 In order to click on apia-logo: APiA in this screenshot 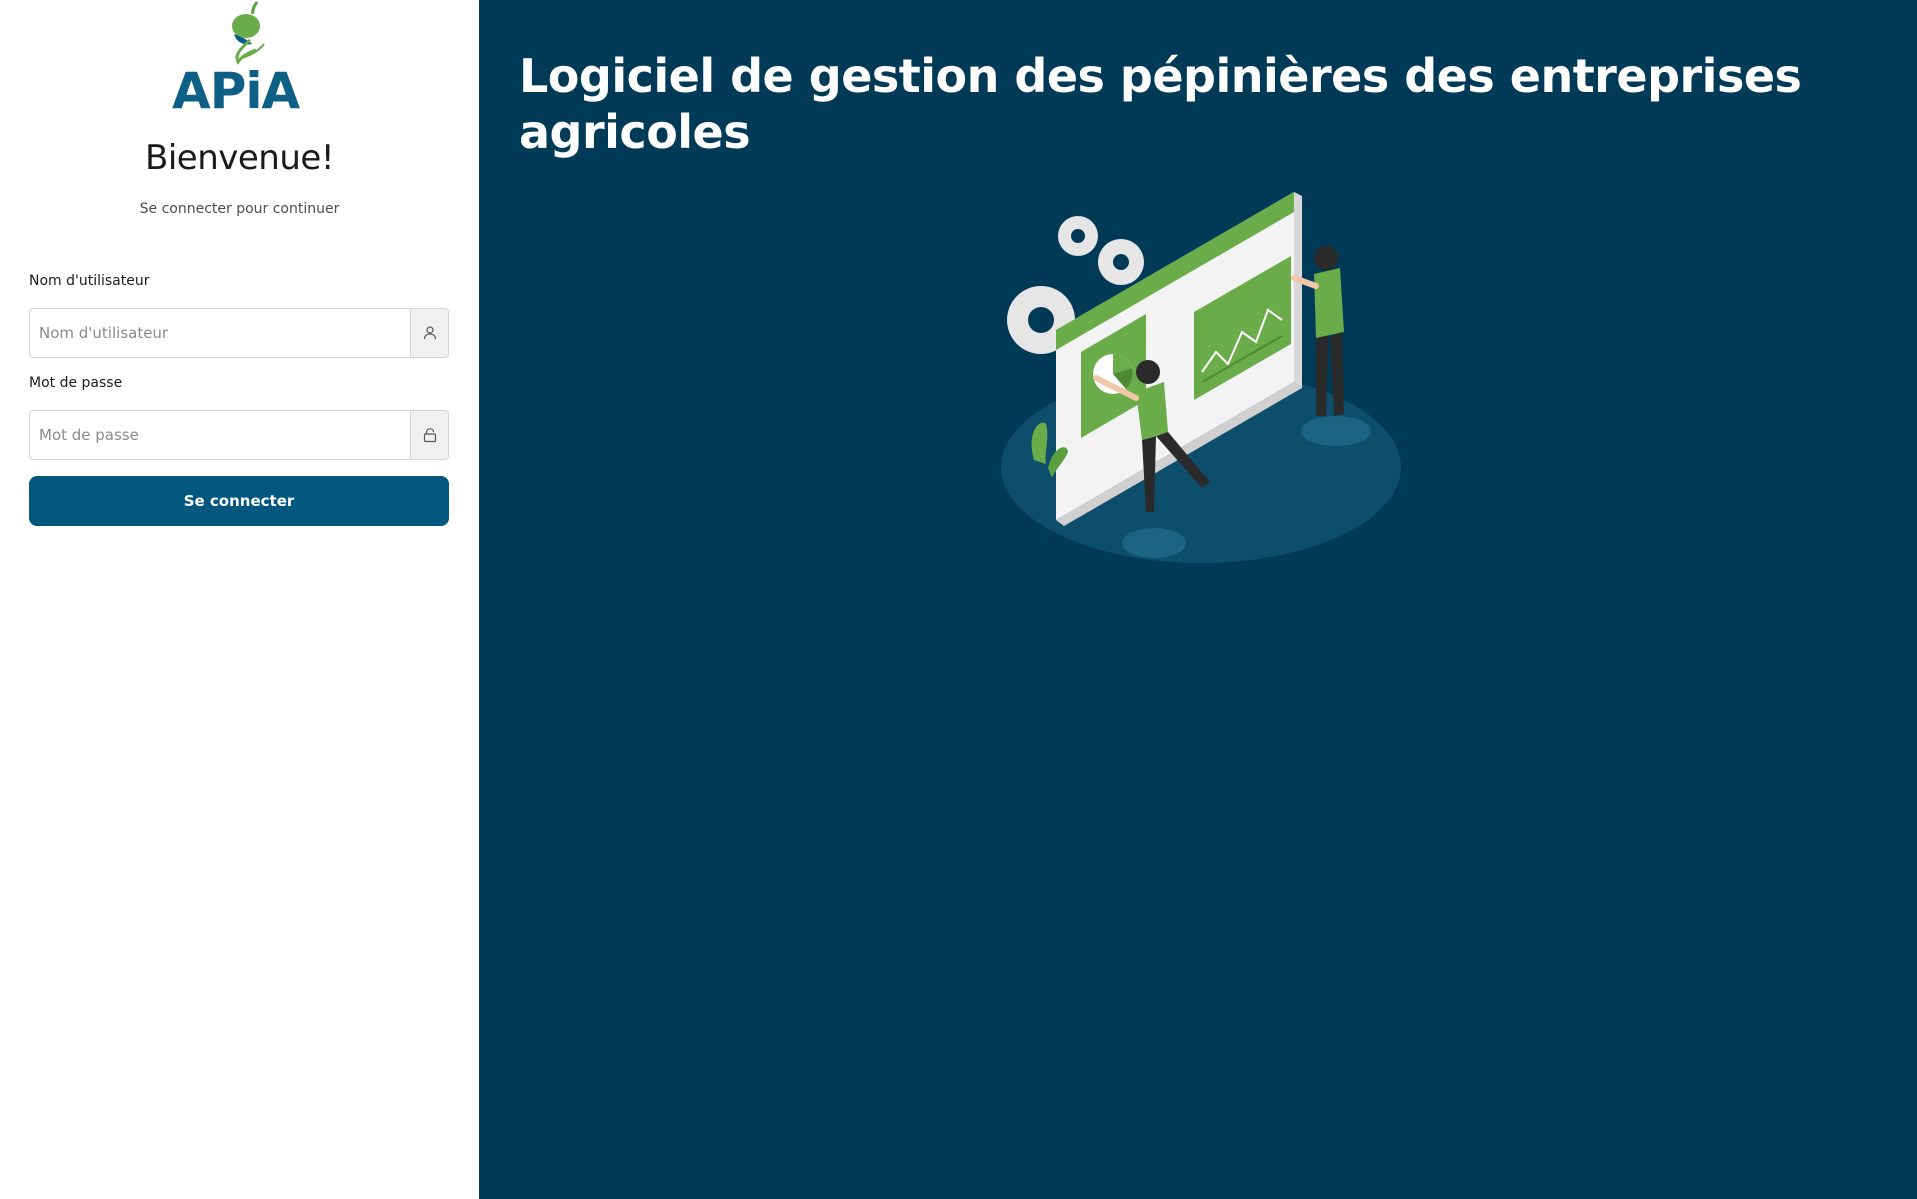, I will do `click(236, 56)`.